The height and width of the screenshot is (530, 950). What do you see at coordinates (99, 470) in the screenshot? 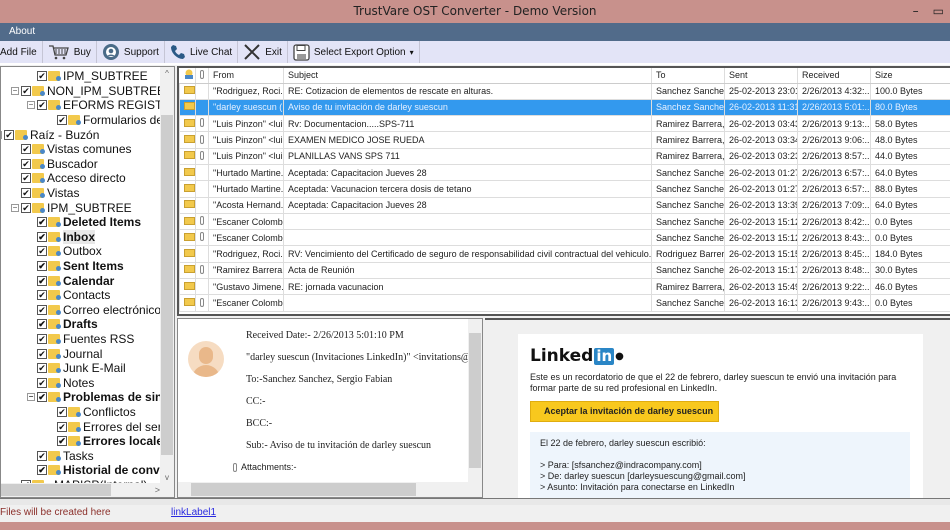
I see `tree-item: ✔ Historial de conversaciones` at bounding box center [99, 470].